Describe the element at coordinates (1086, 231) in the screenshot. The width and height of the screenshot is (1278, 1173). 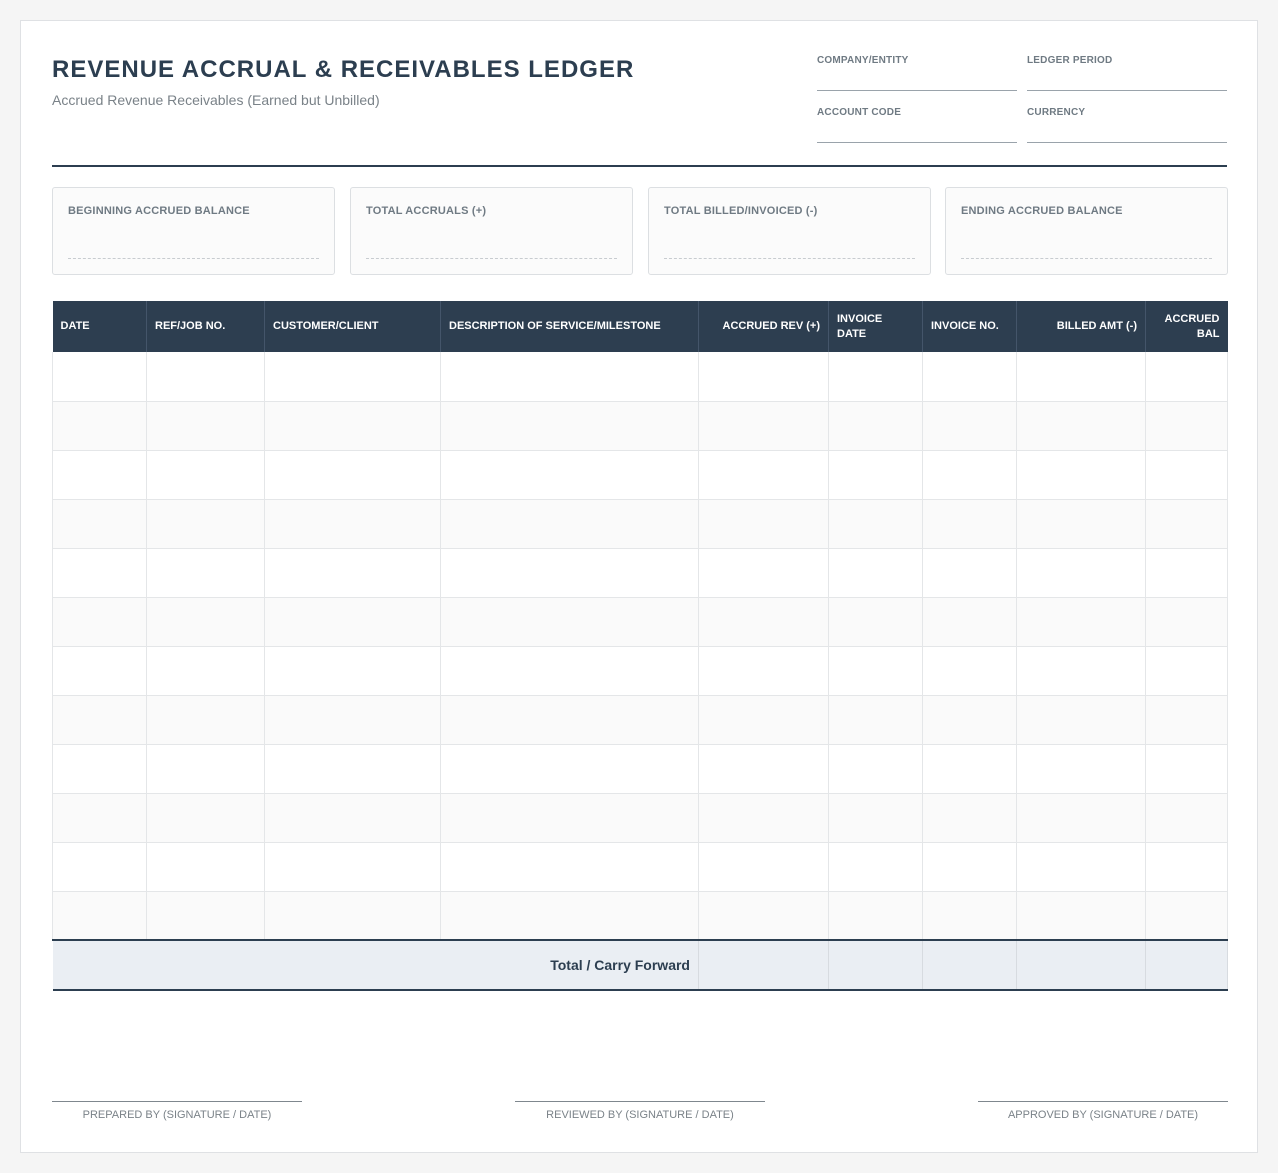
I see `summary-card-ending-balance: ENDING ACCRUED BALANCE` at that location.